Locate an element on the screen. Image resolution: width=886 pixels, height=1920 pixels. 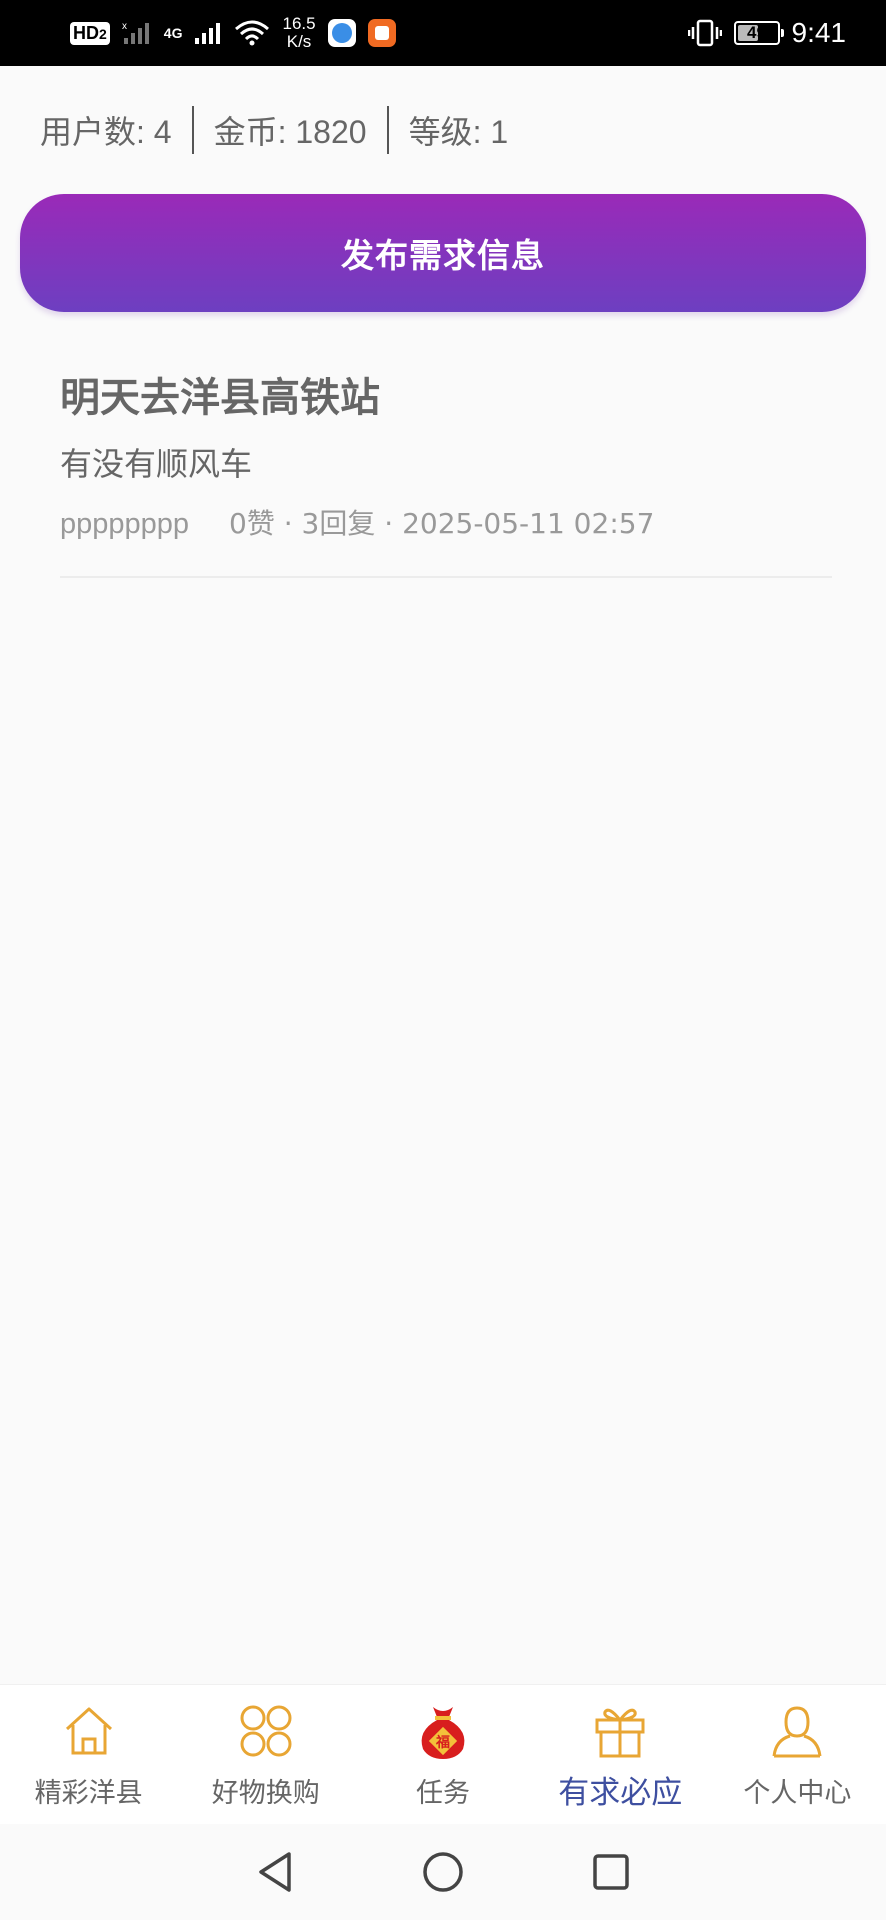
network-speed: 16.5 K/s is located at coordinates (298, 33).